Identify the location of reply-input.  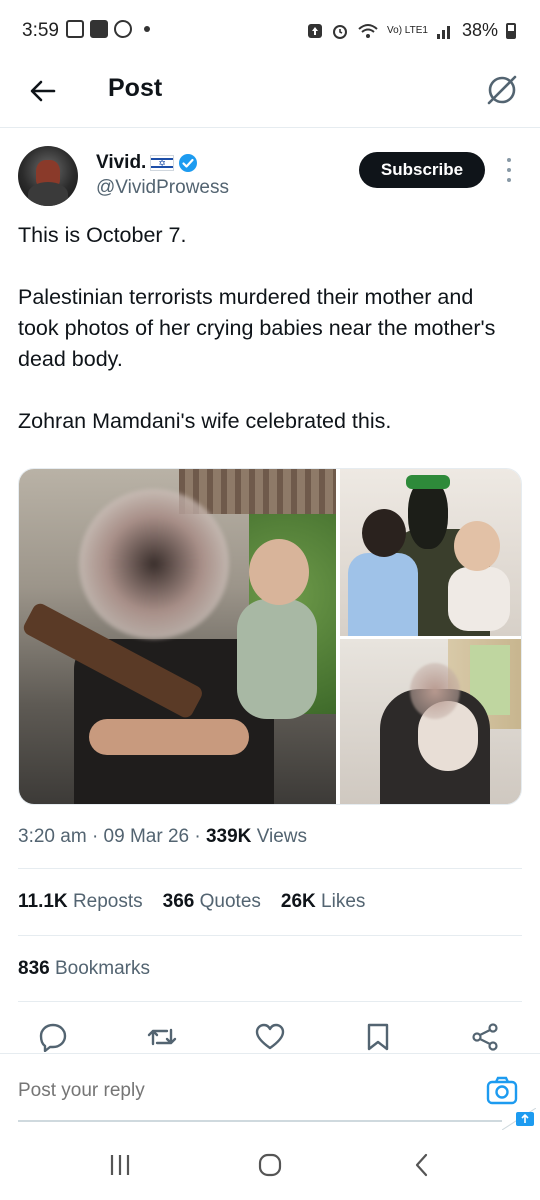
(228, 1091).